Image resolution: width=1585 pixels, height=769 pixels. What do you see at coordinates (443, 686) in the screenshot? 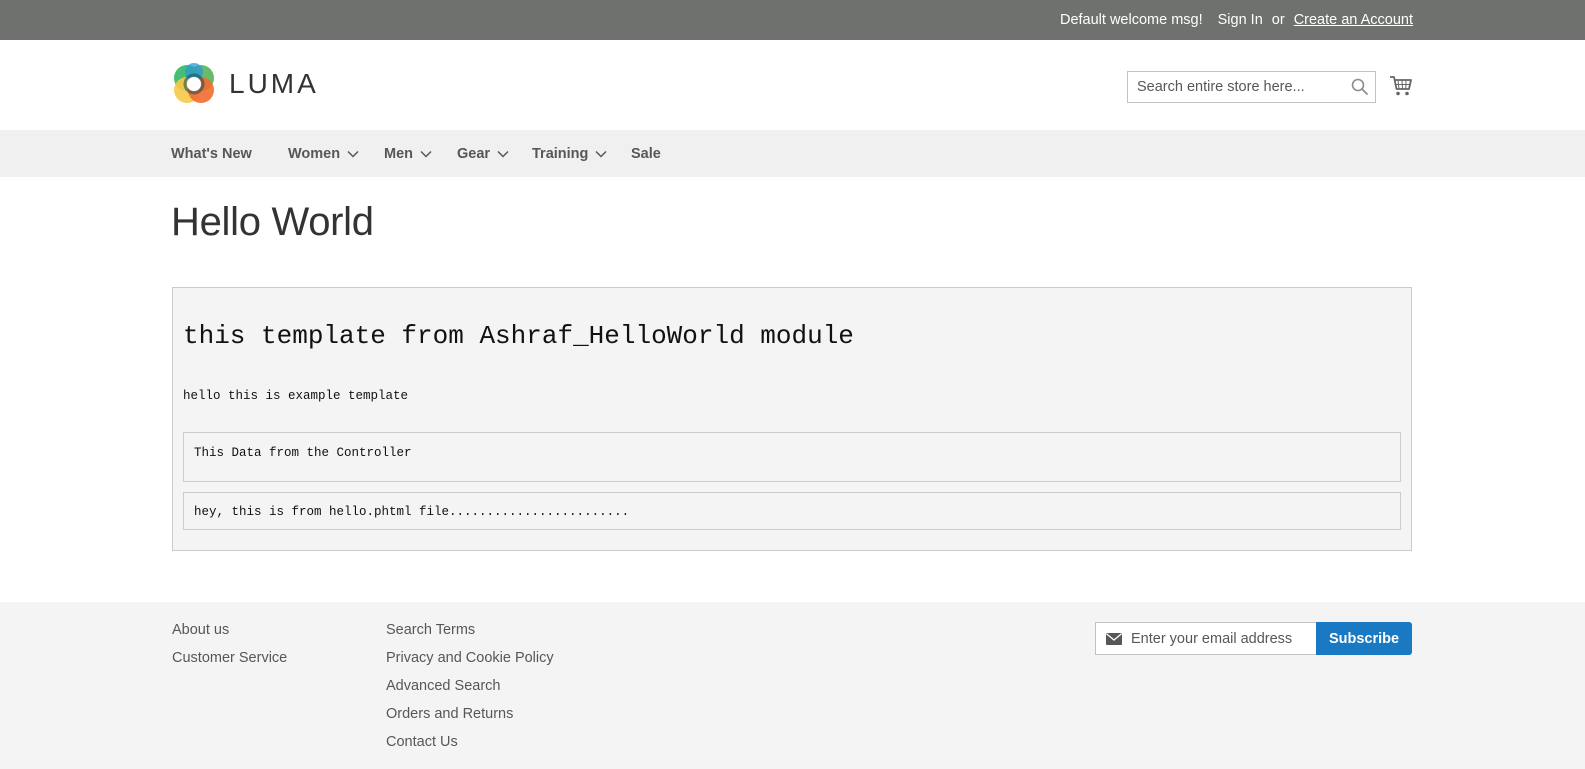
I see `footer-link-advanced-search: Advanced Search` at bounding box center [443, 686].